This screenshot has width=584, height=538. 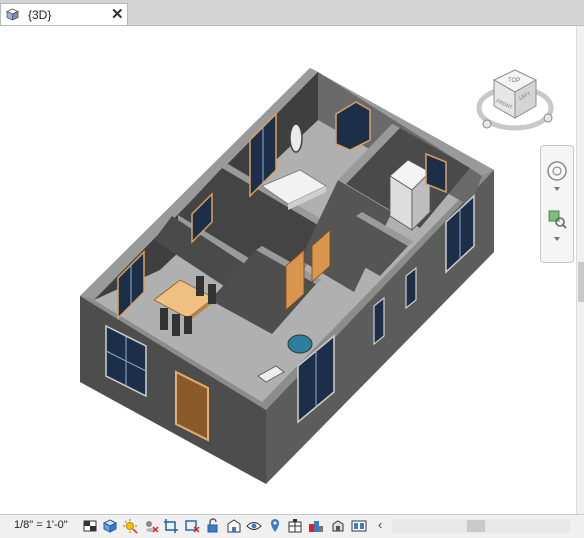 I want to click on horizontal-scrollbar, so click(x=481, y=526).